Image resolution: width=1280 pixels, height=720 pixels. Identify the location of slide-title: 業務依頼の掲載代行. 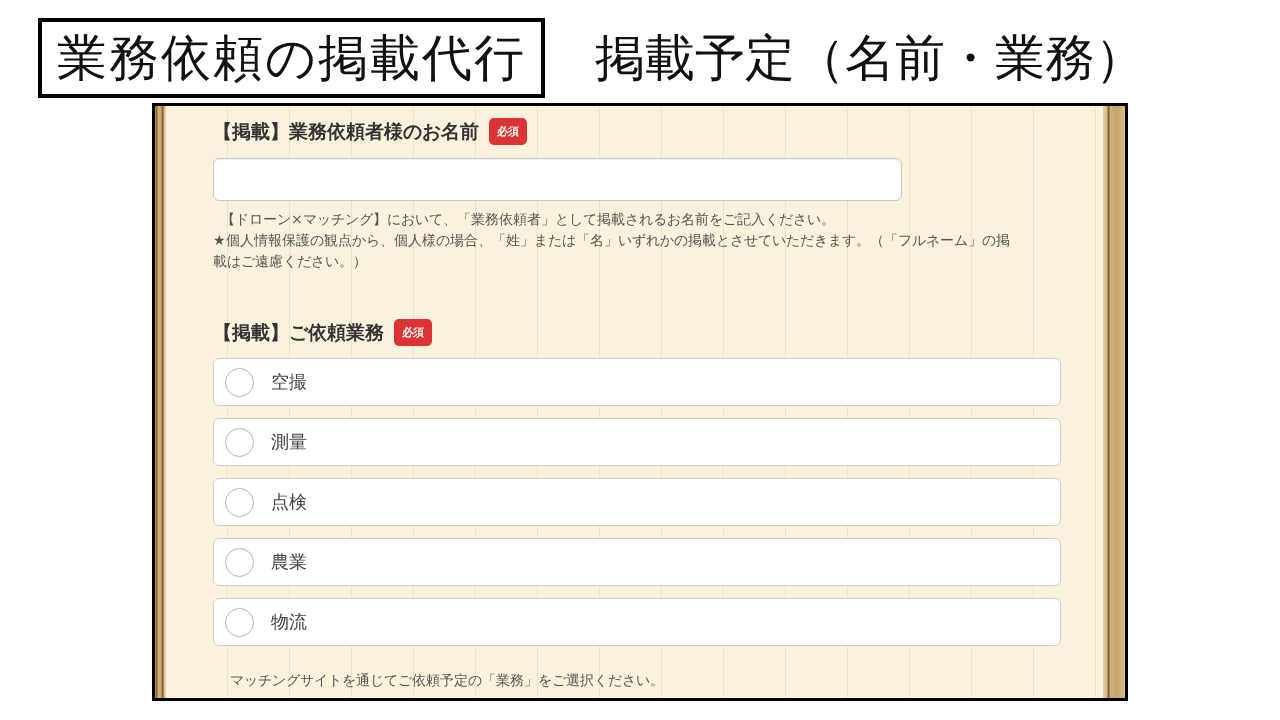
(291, 58).